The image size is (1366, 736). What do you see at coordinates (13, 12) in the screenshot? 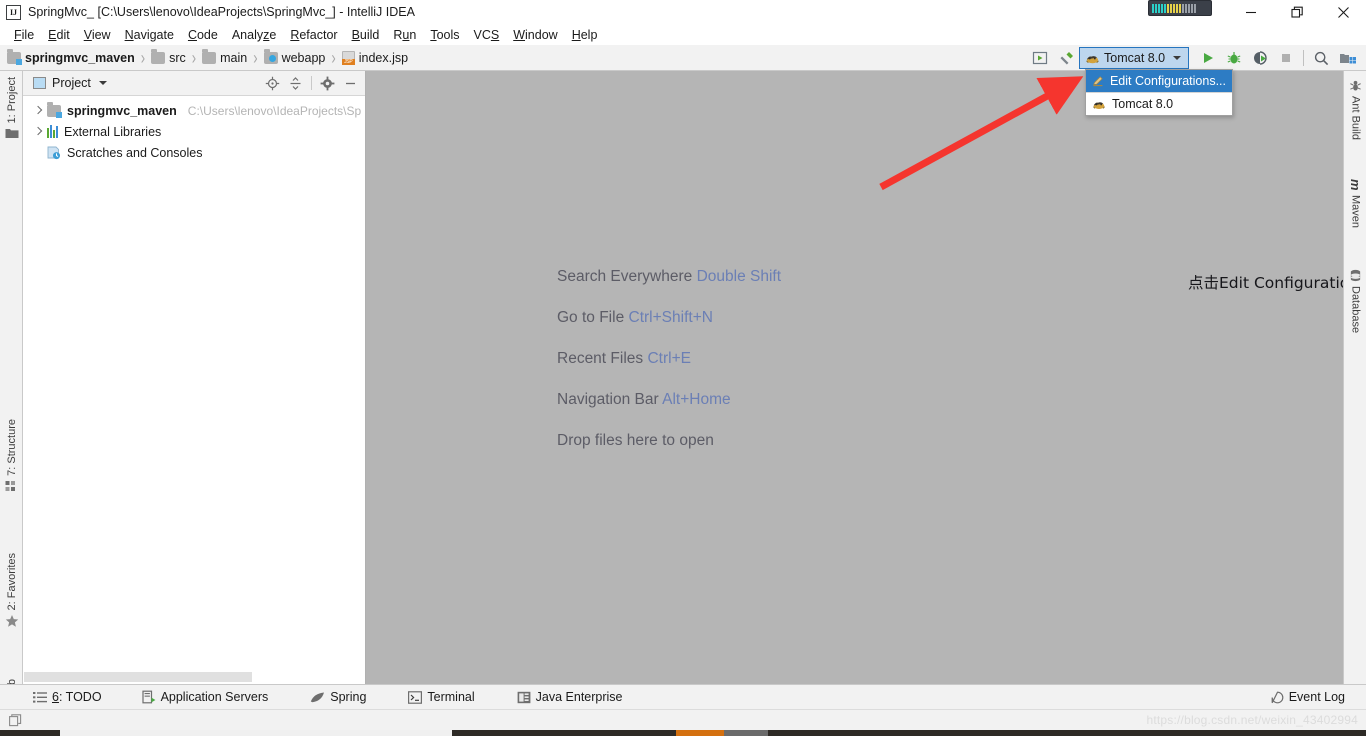
I see `intellij-idea-logo: IJ` at bounding box center [13, 12].